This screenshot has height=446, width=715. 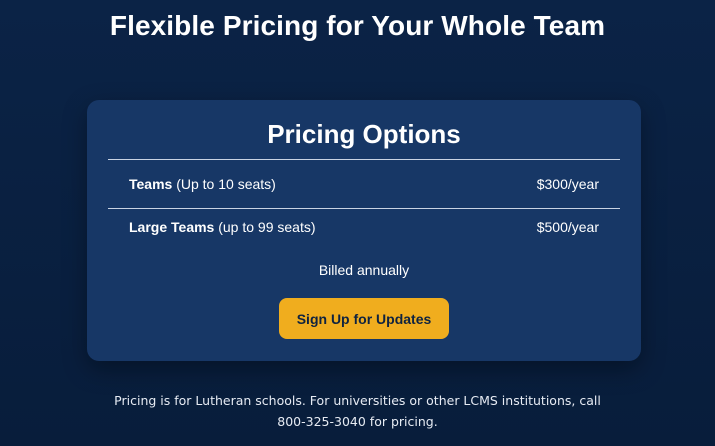 I want to click on sign-up-for-updates-button: Sign Up for Updates, so click(x=364, y=318).